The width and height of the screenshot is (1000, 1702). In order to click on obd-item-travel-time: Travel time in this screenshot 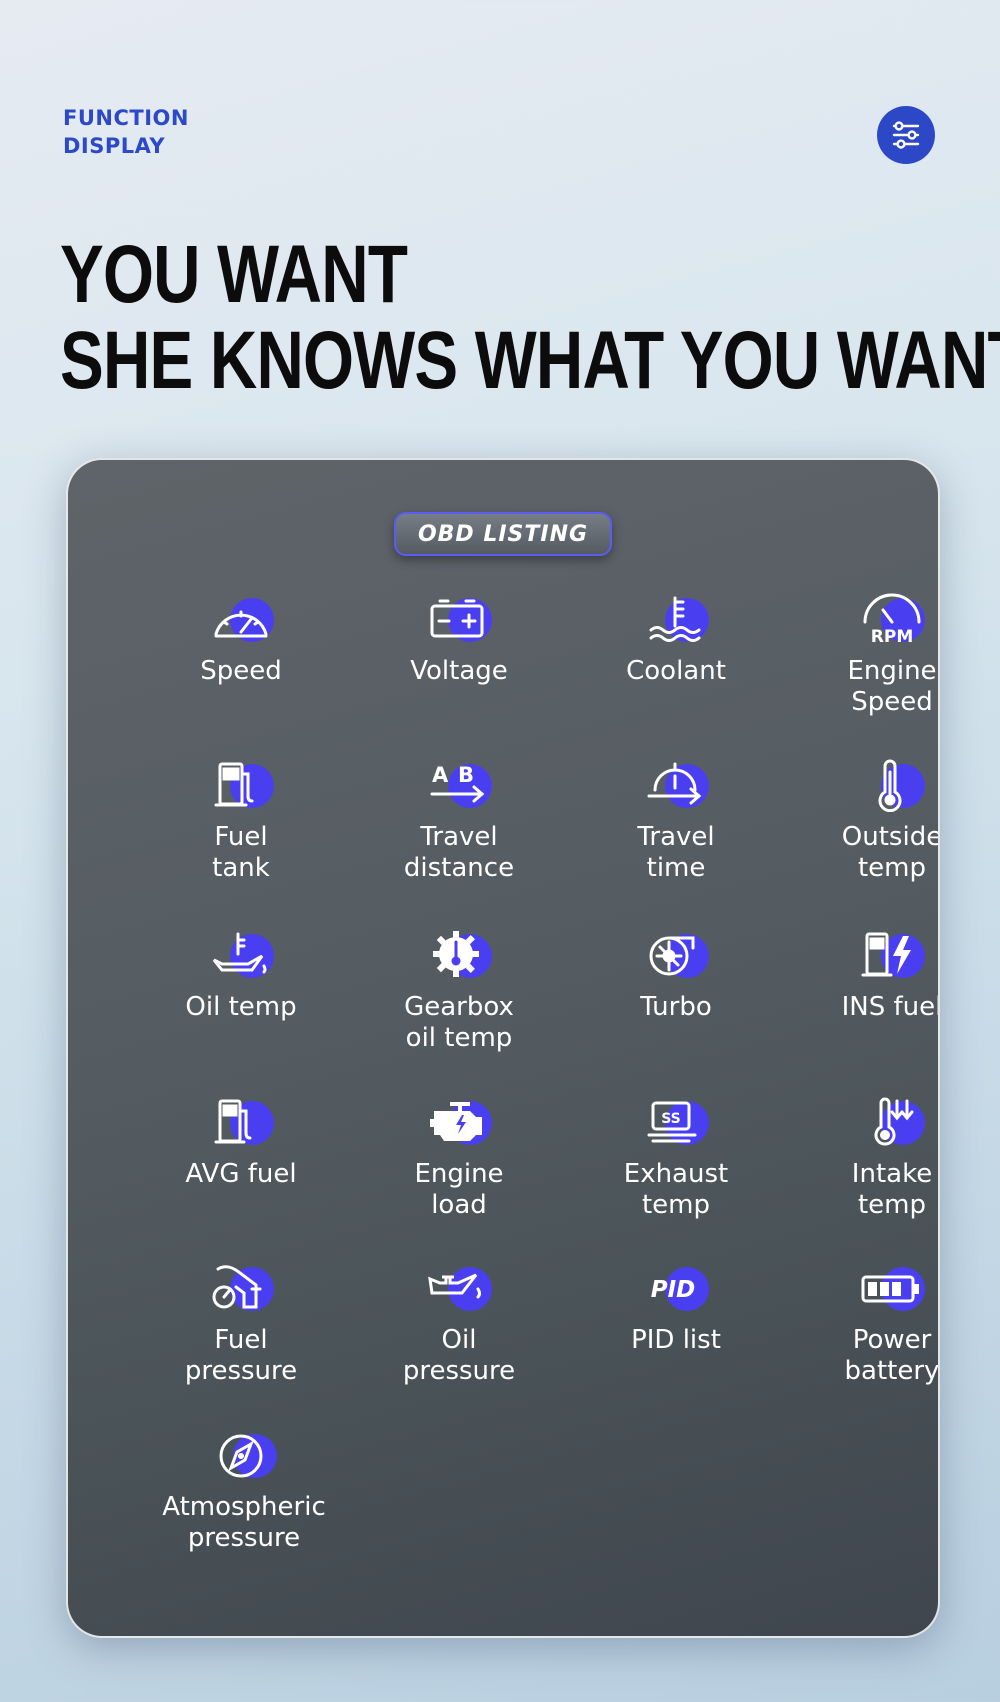, I will do `click(676, 821)`.